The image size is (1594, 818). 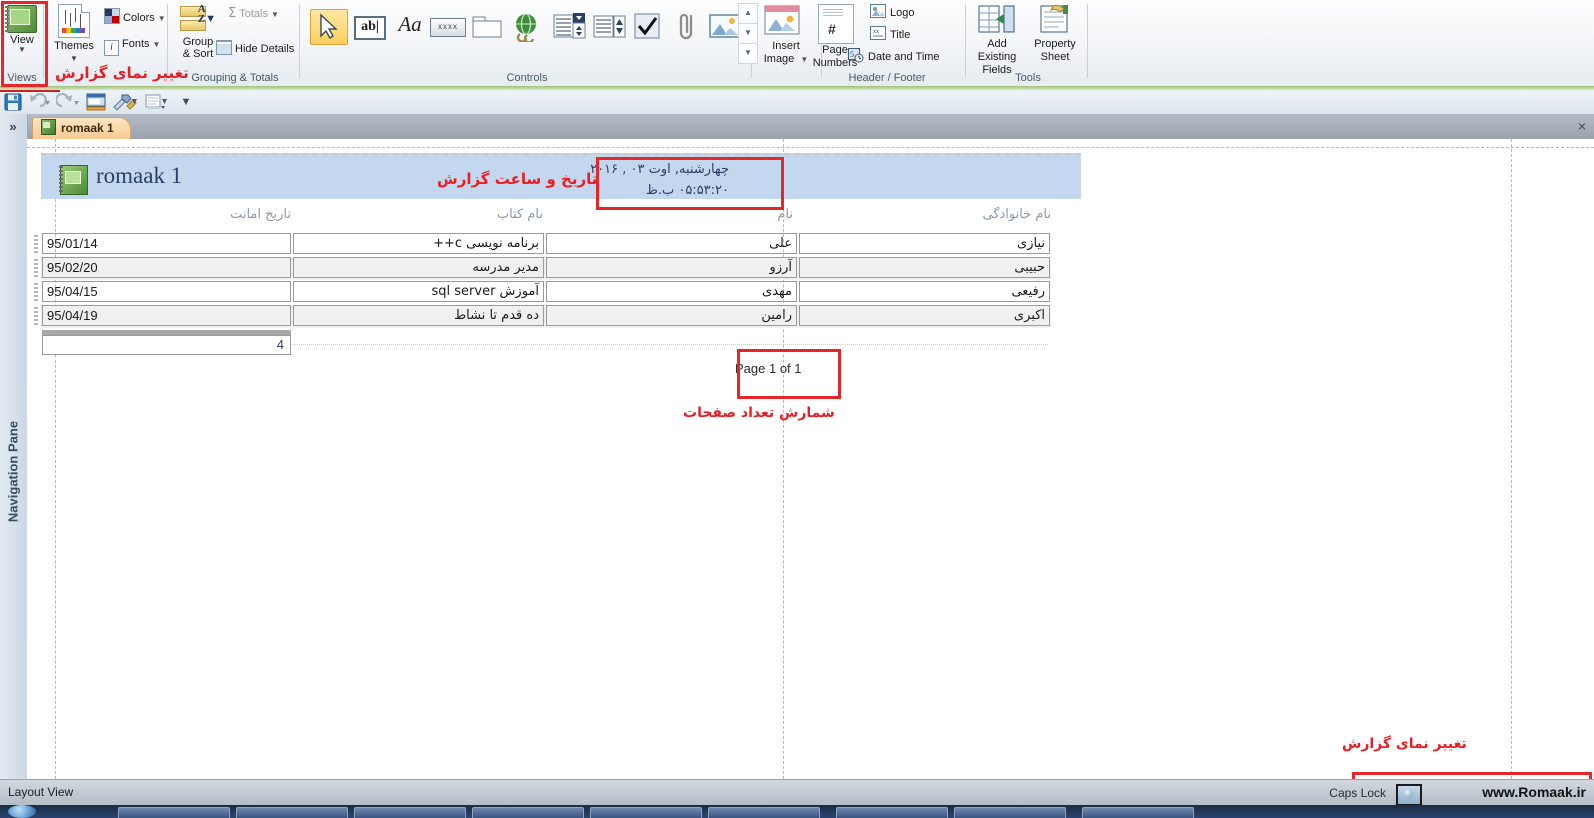 What do you see at coordinates (299, 41) in the screenshot?
I see `group-divider` at bounding box center [299, 41].